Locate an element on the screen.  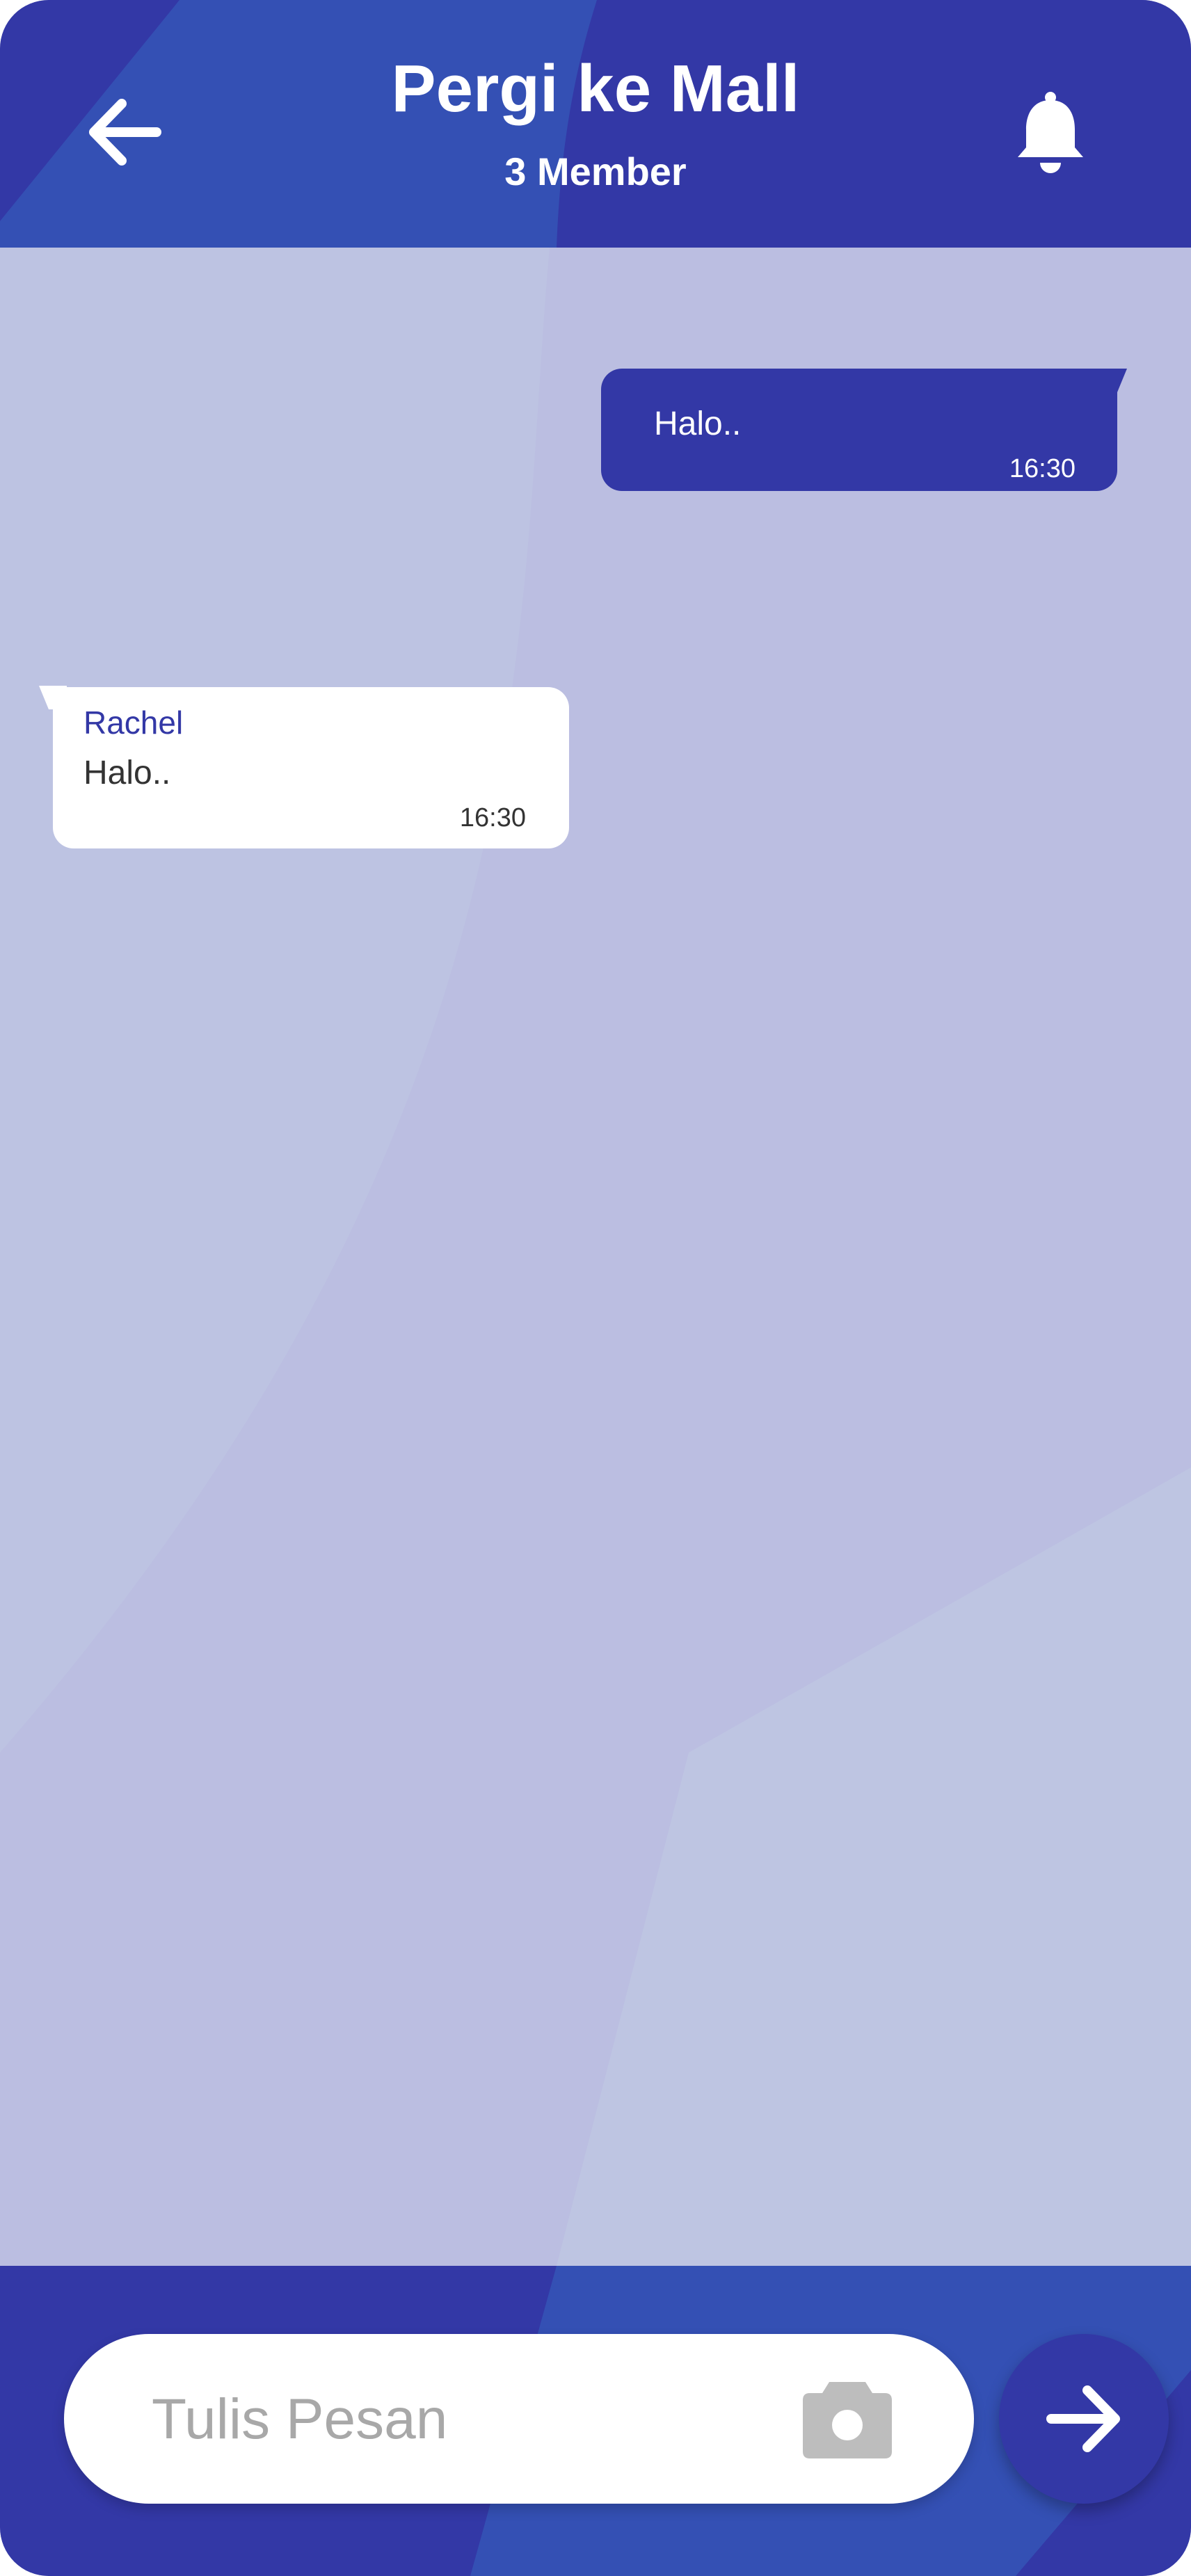
send-button is located at coordinates (1084, 2419).